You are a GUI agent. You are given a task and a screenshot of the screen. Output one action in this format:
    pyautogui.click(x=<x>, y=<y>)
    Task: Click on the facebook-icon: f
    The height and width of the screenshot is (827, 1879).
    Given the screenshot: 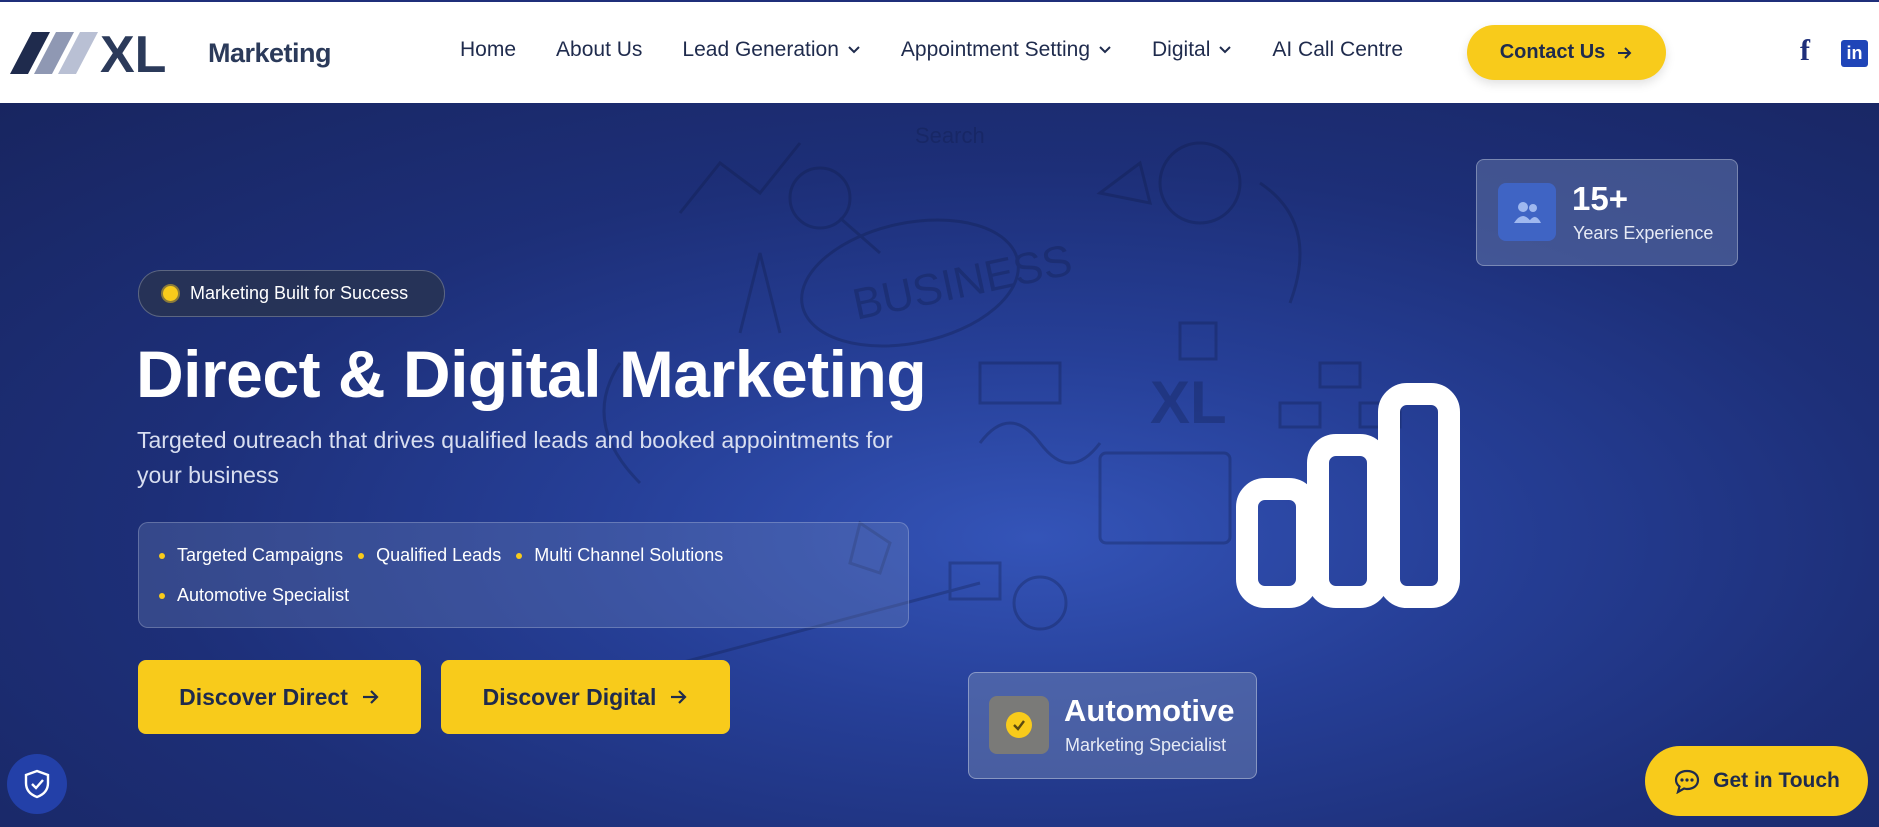 What is the action you would take?
    pyautogui.click(x=1805, y=51)
    